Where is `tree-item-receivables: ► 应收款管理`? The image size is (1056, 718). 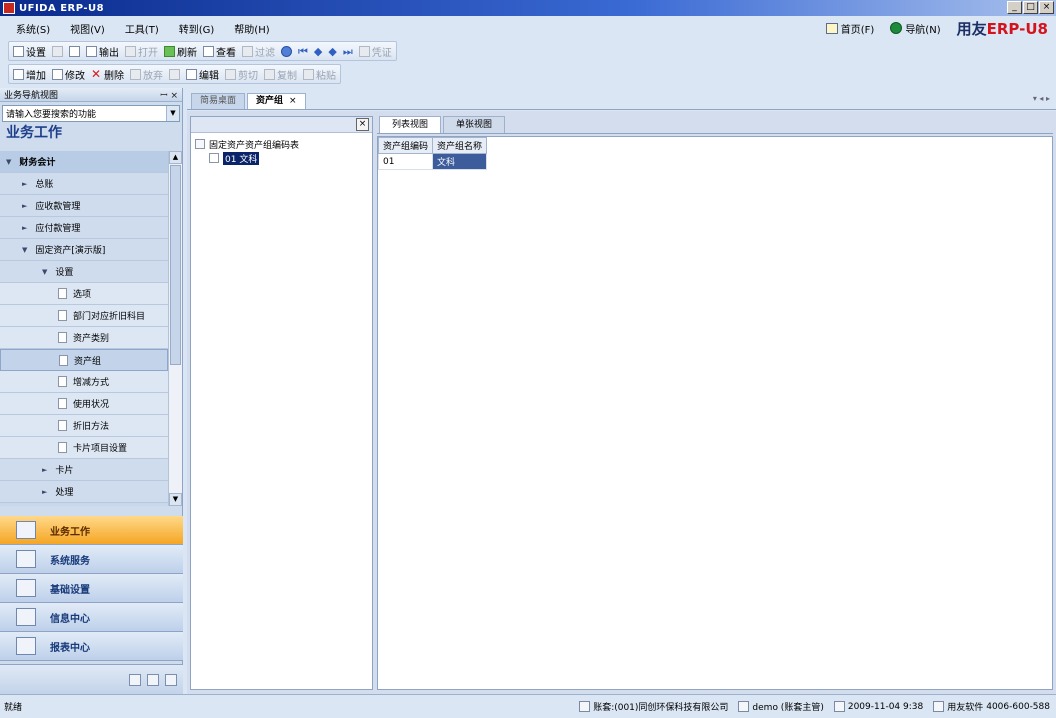
tree-item-receivables: ► 应收款管理 is located at coordinates (84, 206).